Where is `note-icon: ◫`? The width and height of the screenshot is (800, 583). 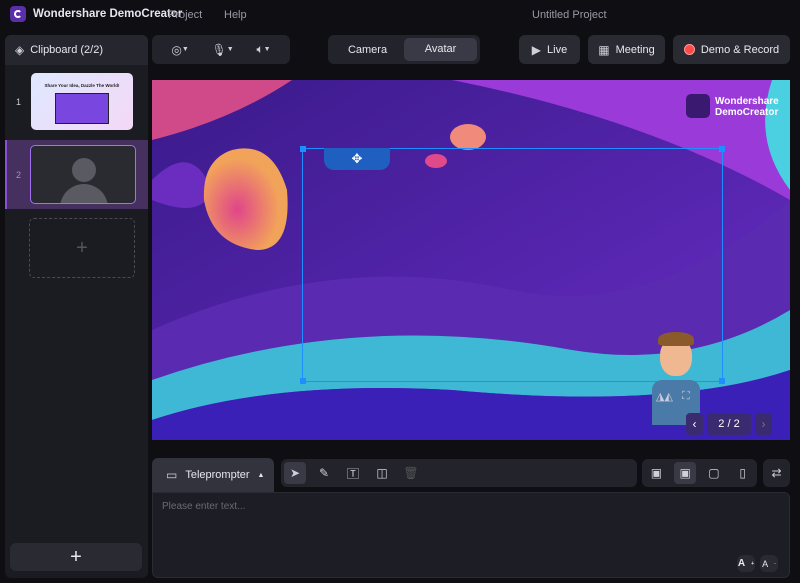 note-icon: ◫ is located at coordinates (382, 473).